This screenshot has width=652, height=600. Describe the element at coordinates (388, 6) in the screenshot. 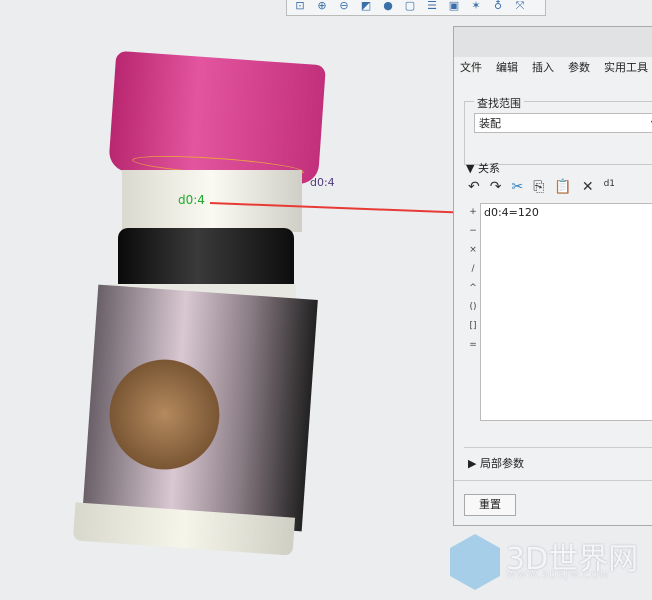

I see `display-style-icon: ●` at that location.